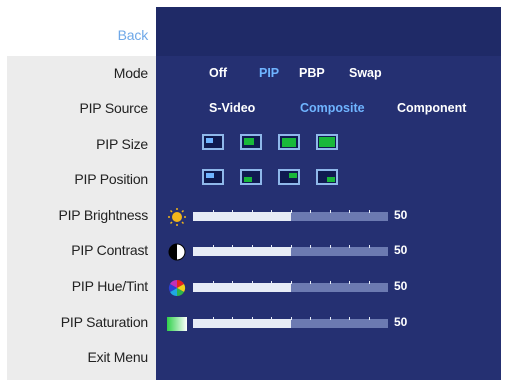  Describe the element at coordinates (213, 142) in the screenshot. I see `pip-size-small` at that location.